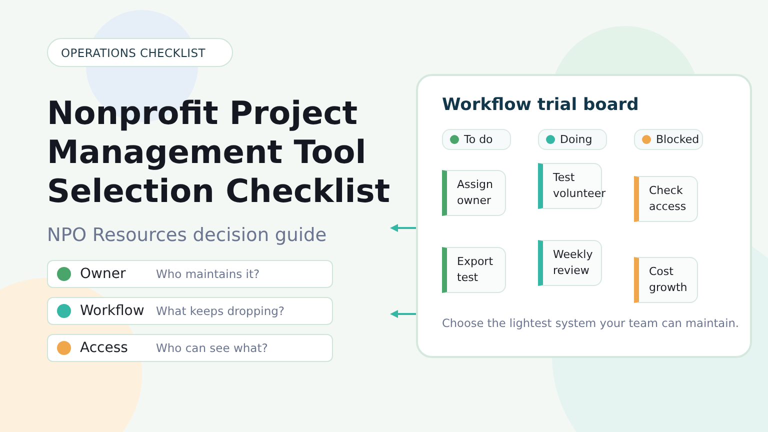  Describe the element at coordinates (478, 139) in the screenshot. I see `column-label: To do` at that location.